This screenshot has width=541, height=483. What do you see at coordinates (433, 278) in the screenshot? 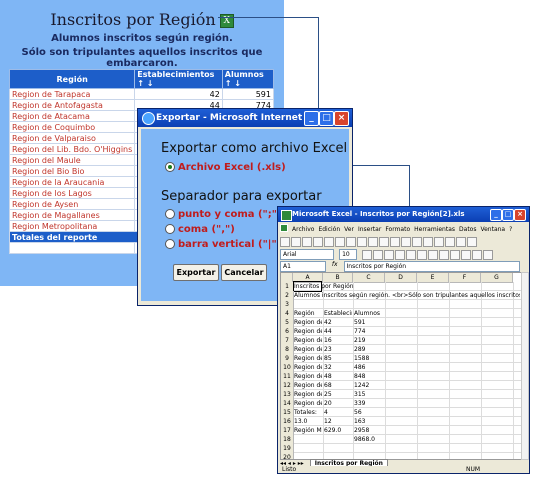
I see `column-header: E` at bounding box center [433, 278].